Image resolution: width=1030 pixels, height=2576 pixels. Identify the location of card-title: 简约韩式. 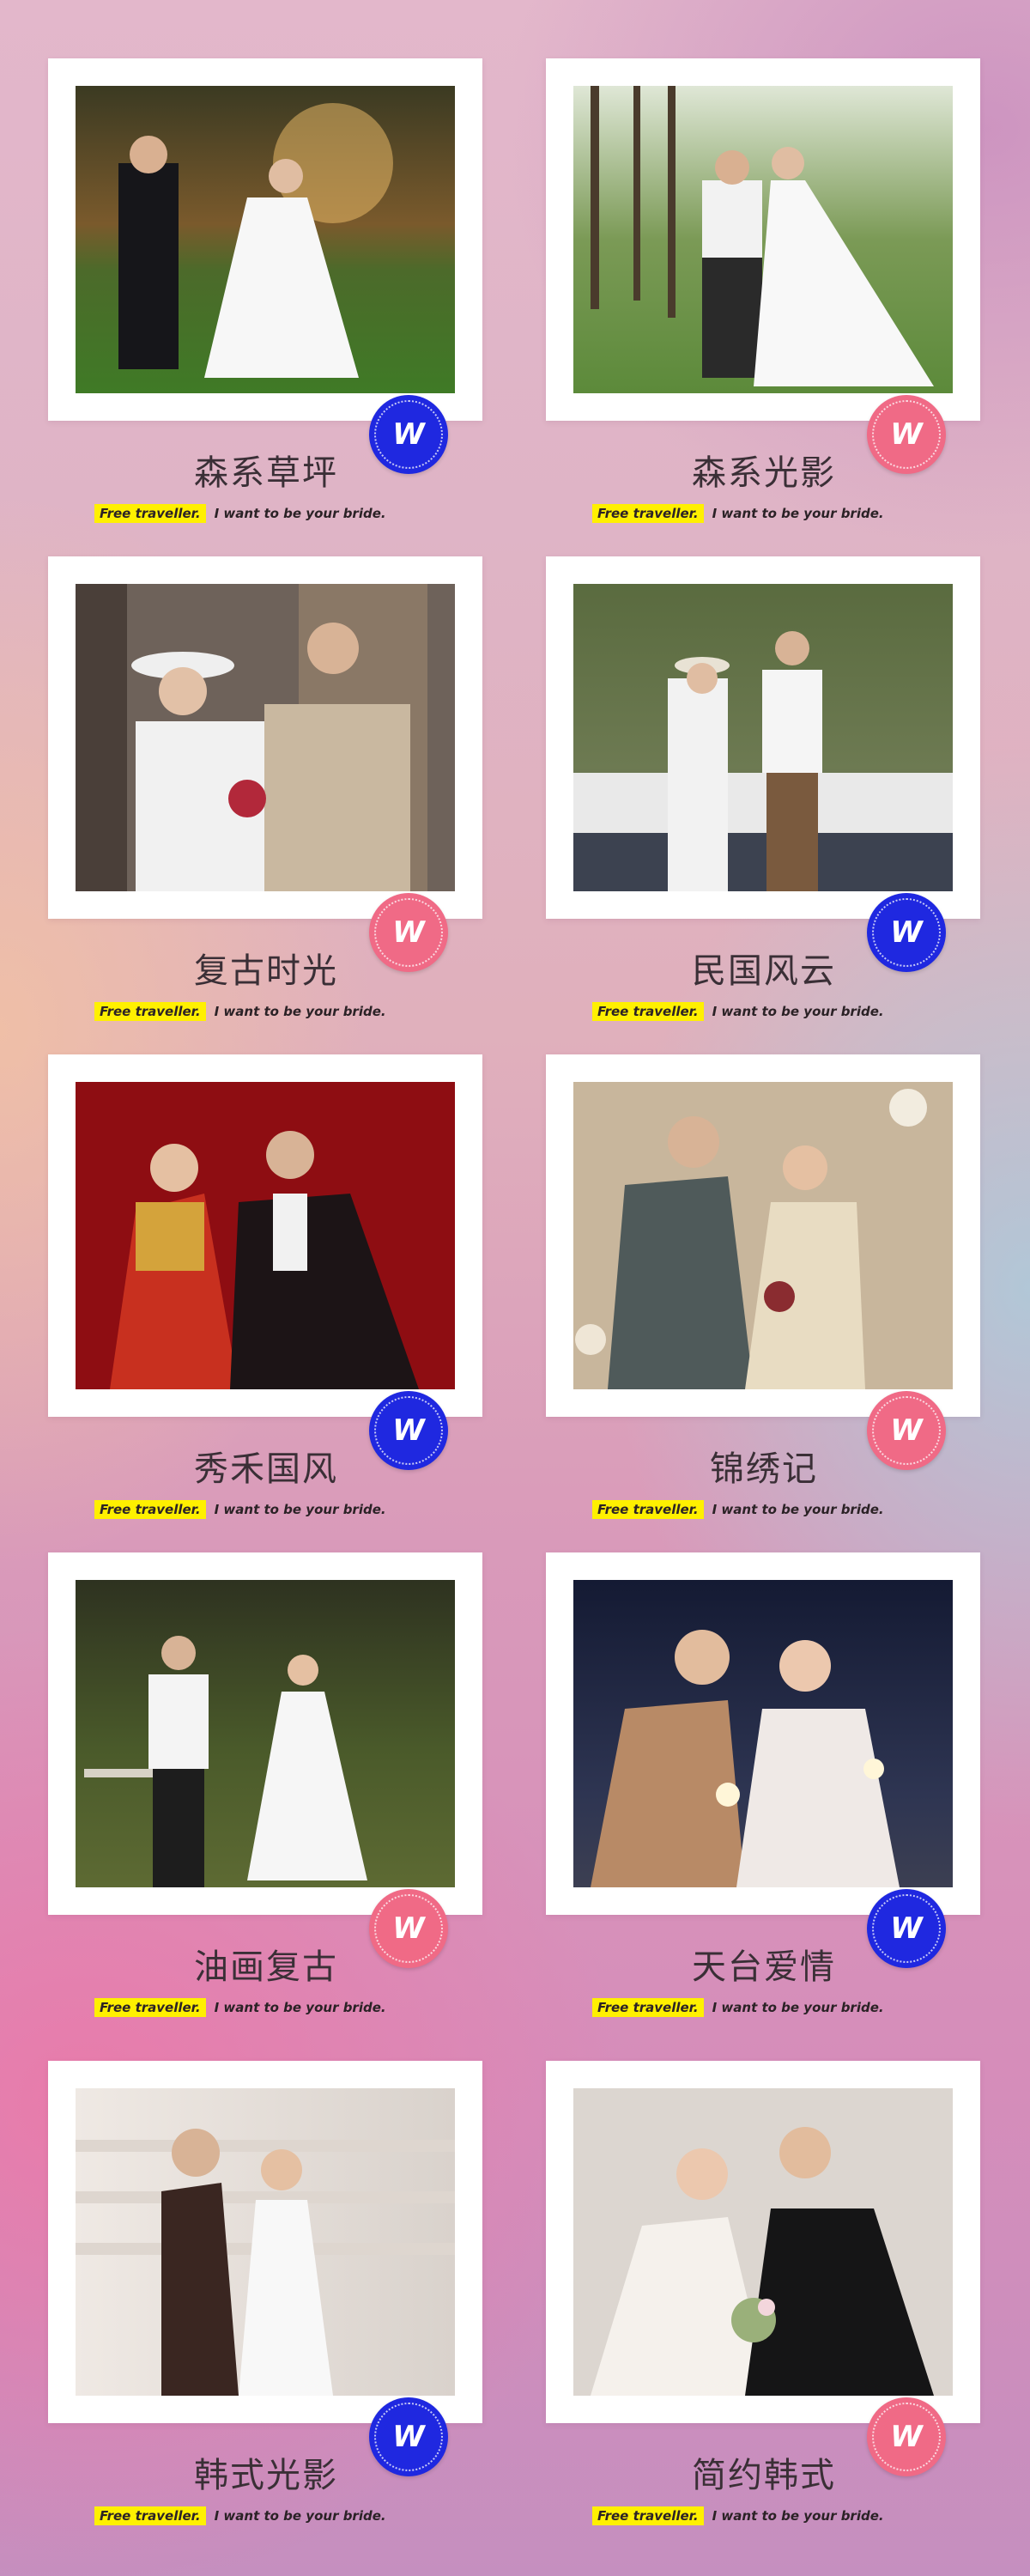
(764, 2475).